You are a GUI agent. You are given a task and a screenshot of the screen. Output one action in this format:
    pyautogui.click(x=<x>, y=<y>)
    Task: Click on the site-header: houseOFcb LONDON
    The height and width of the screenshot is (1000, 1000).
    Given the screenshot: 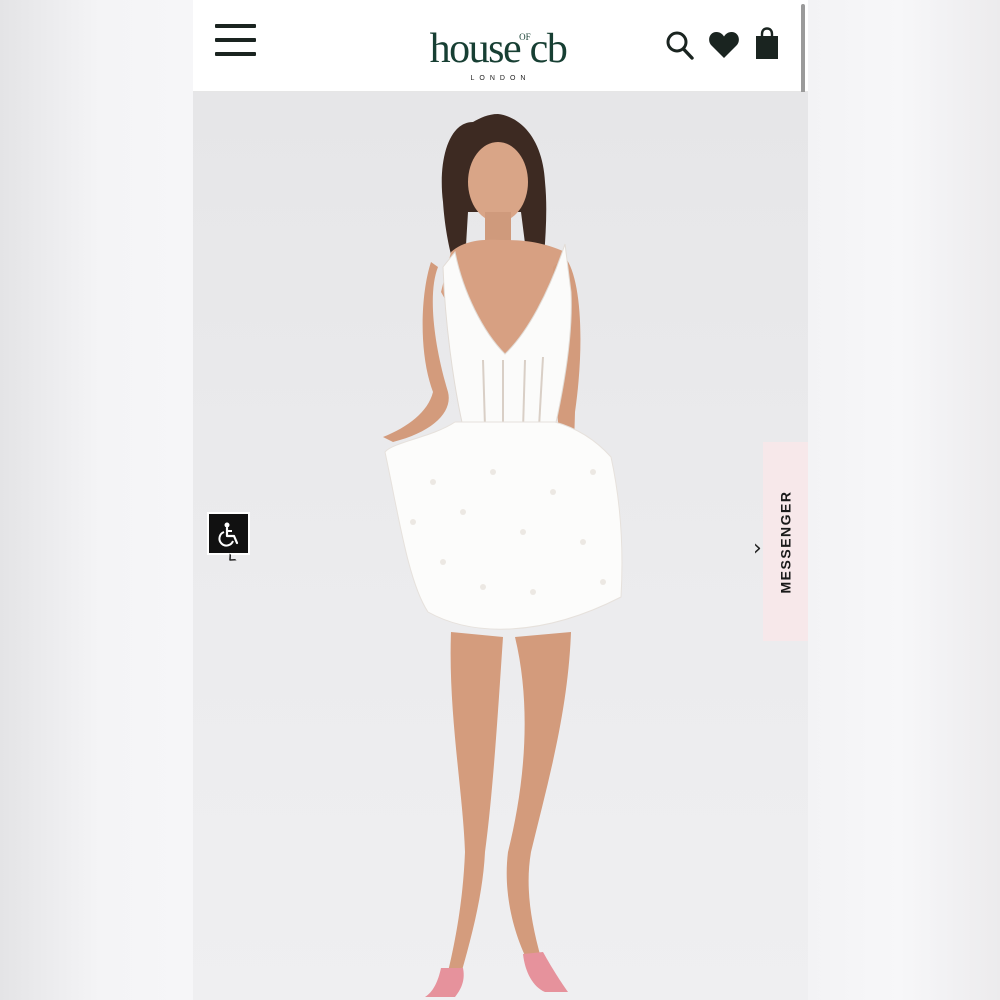 What is the action you would take?
    pyautogui.click(x=500, y=46)
    